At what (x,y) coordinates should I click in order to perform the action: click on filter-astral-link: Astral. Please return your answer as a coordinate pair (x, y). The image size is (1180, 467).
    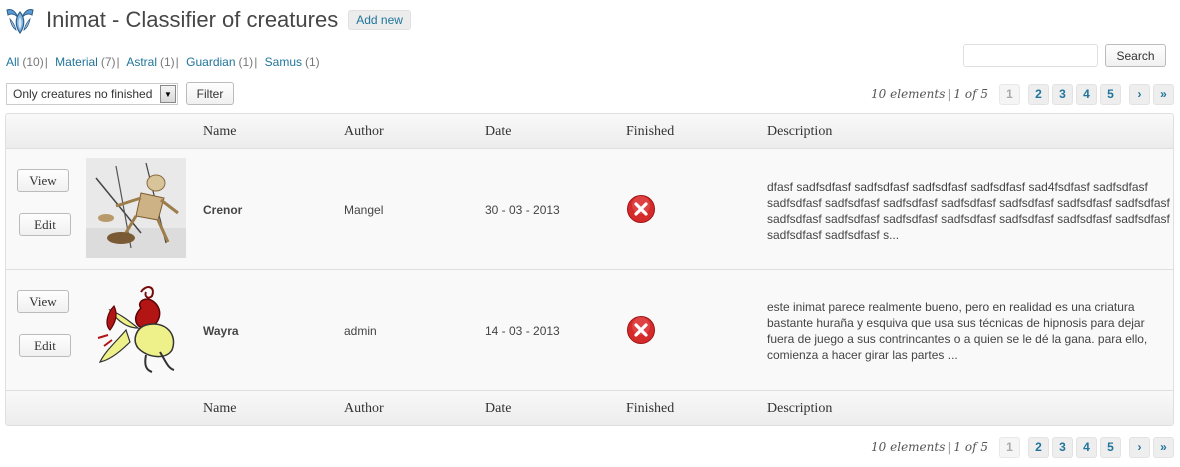
    Looking at the image, I should click on (141, 62).